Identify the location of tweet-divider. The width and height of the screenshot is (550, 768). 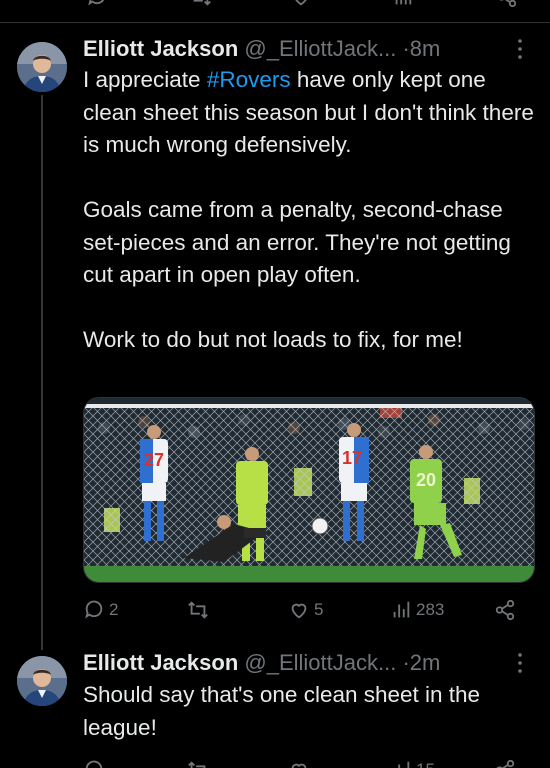
(275, 22).